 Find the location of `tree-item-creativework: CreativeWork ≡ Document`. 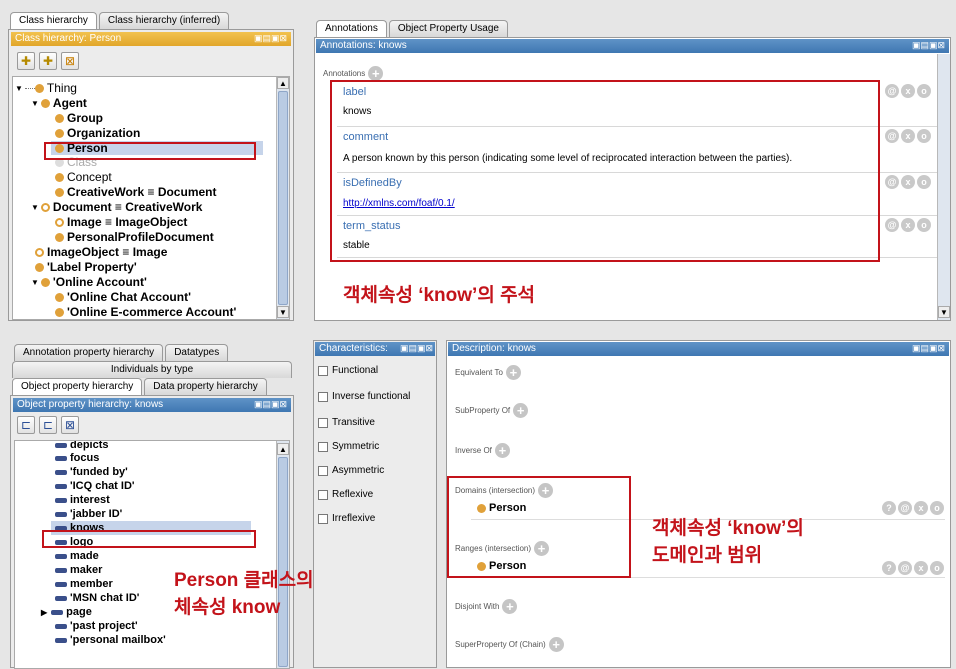

tree-item-creativework: CreativeWork ≡ Document is located at coordinates (135, 192).